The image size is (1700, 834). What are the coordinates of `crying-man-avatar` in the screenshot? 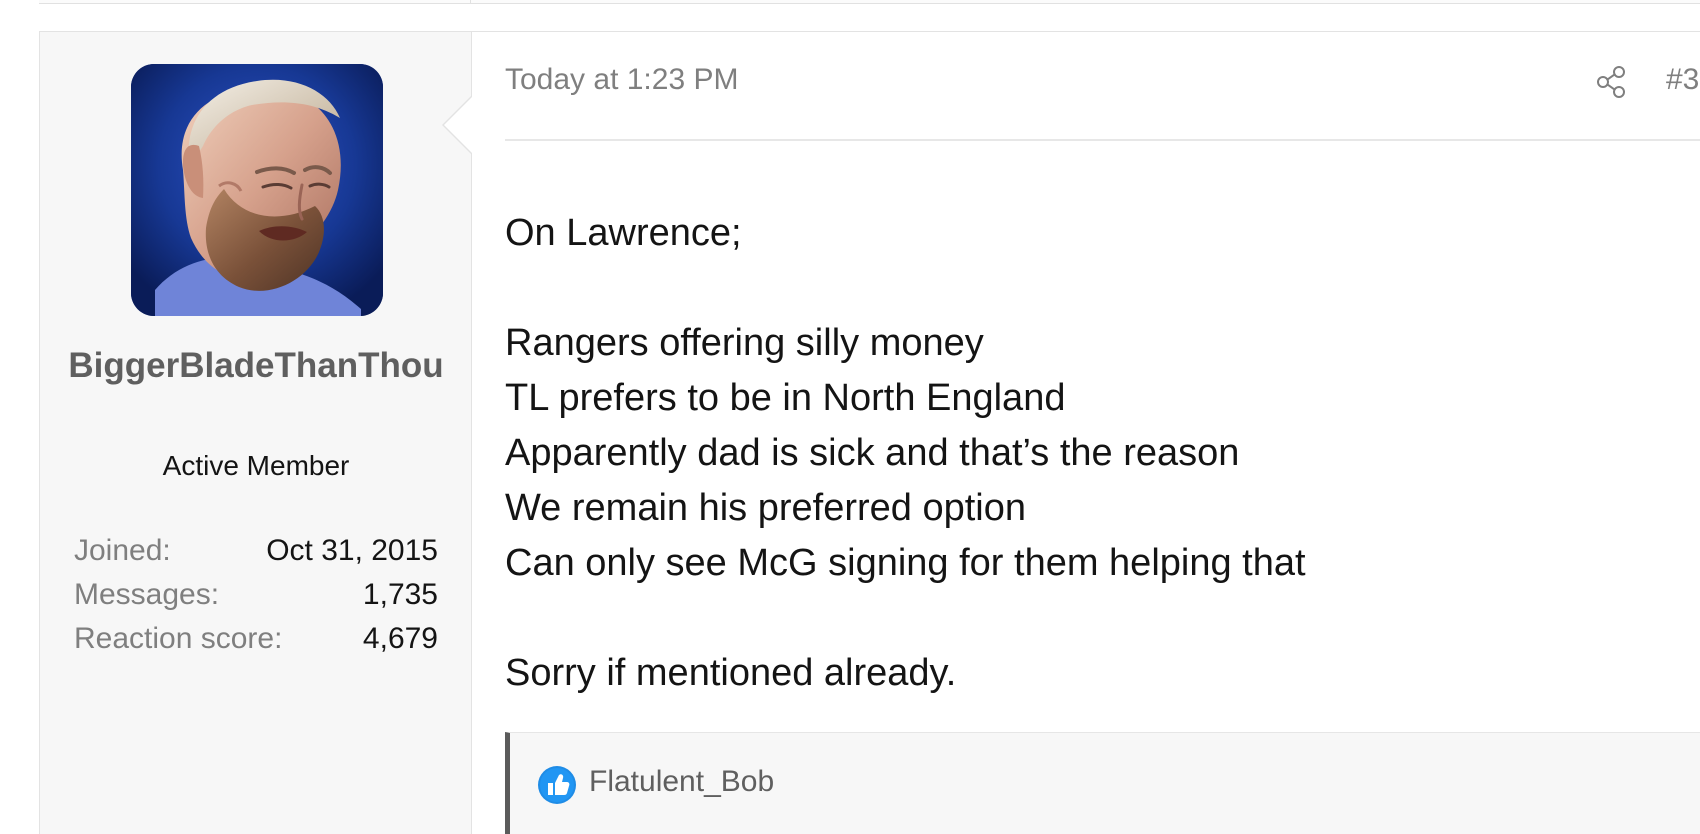 It's located at (257, 190).